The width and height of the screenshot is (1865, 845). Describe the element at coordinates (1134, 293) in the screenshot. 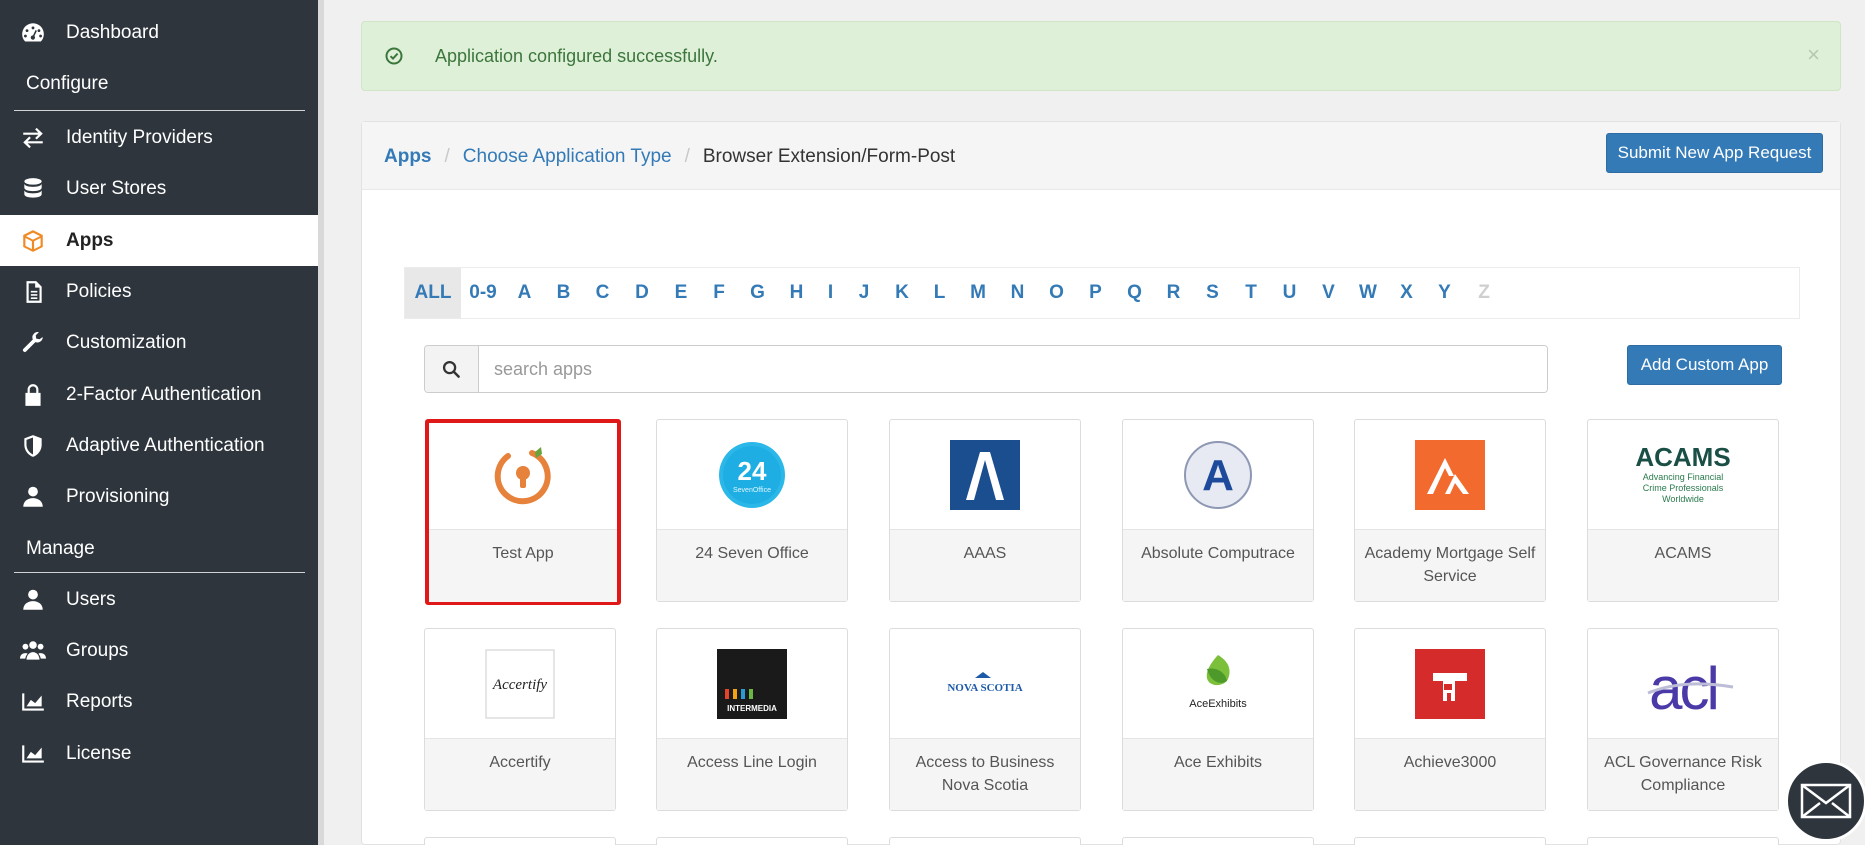

I see `filter-letter-q: Q` at that location.